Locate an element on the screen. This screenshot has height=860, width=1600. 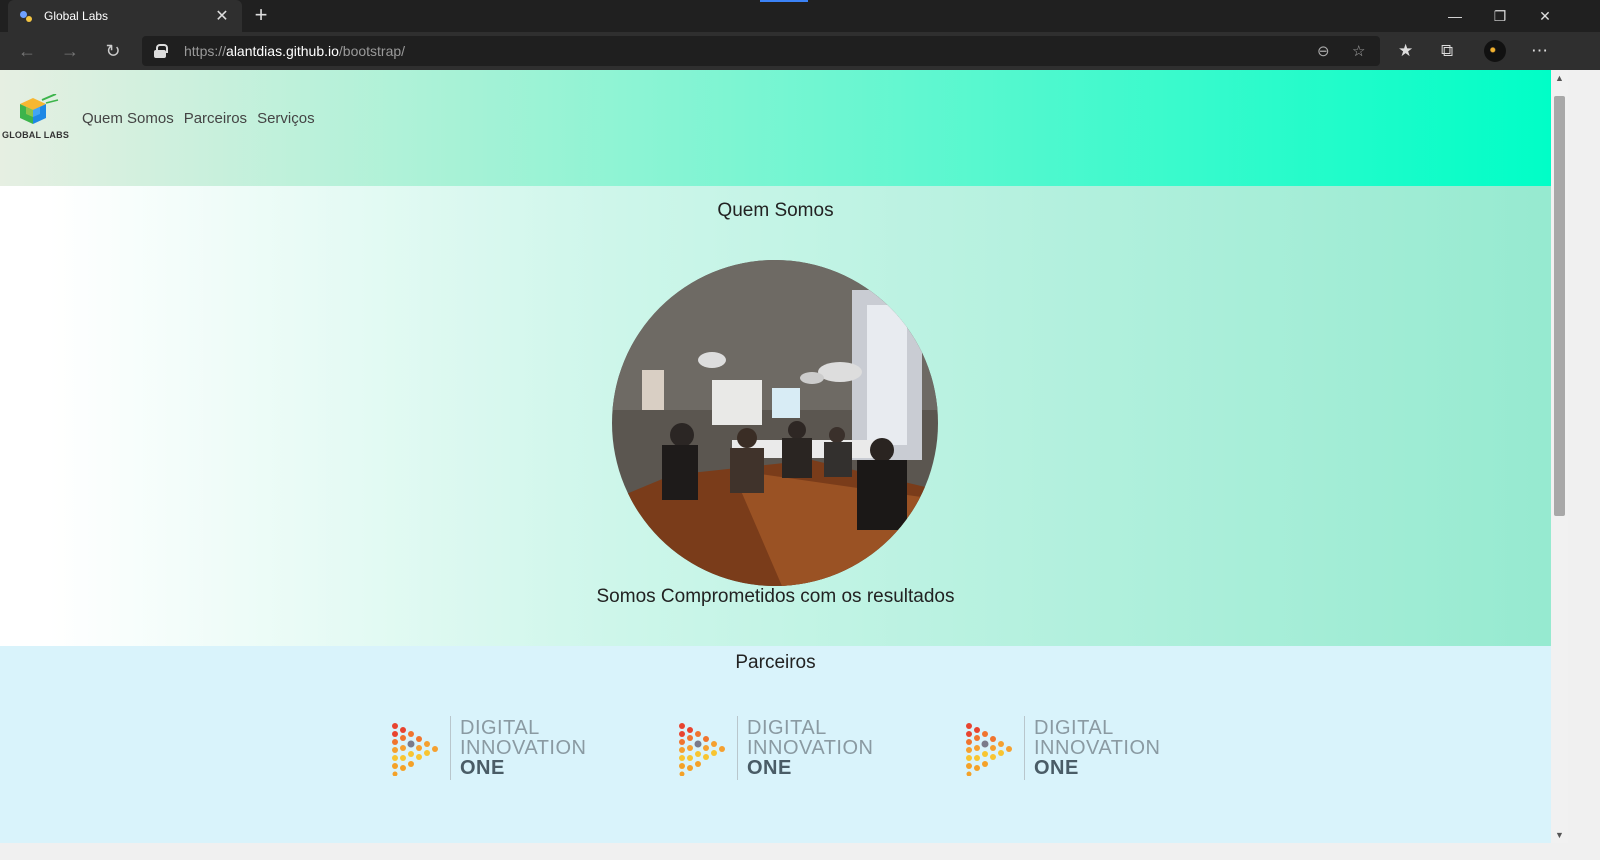
back-icon: ← is located at coordinates (27, 51).